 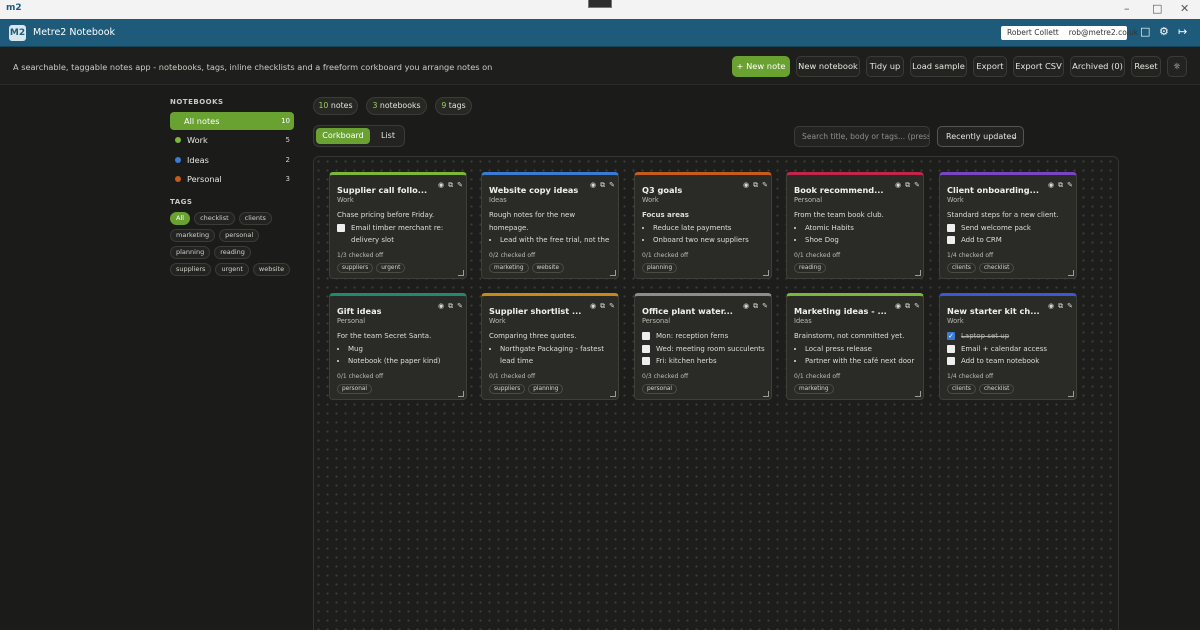 I want to click on chat-icon: □, so click(x=1145, y=31).